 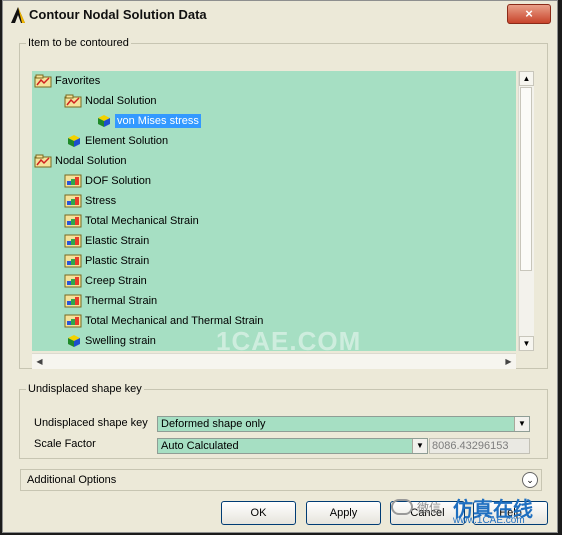 I want to click on tree-item-label: Favorites, so click(x=78, y=81).